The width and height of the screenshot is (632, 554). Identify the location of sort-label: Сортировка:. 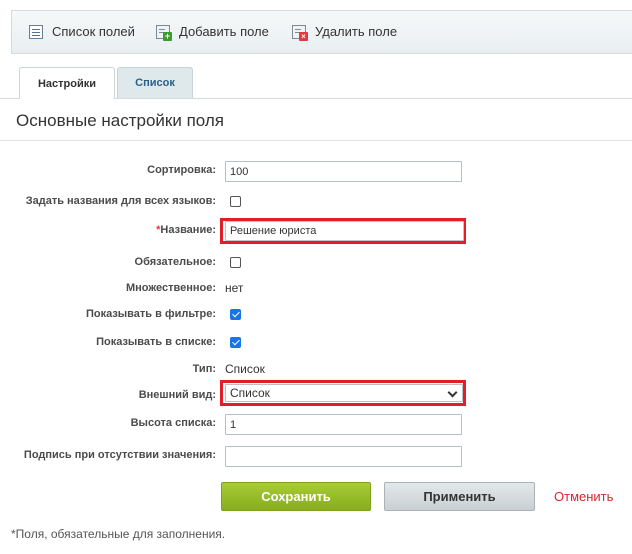
(181, 170).